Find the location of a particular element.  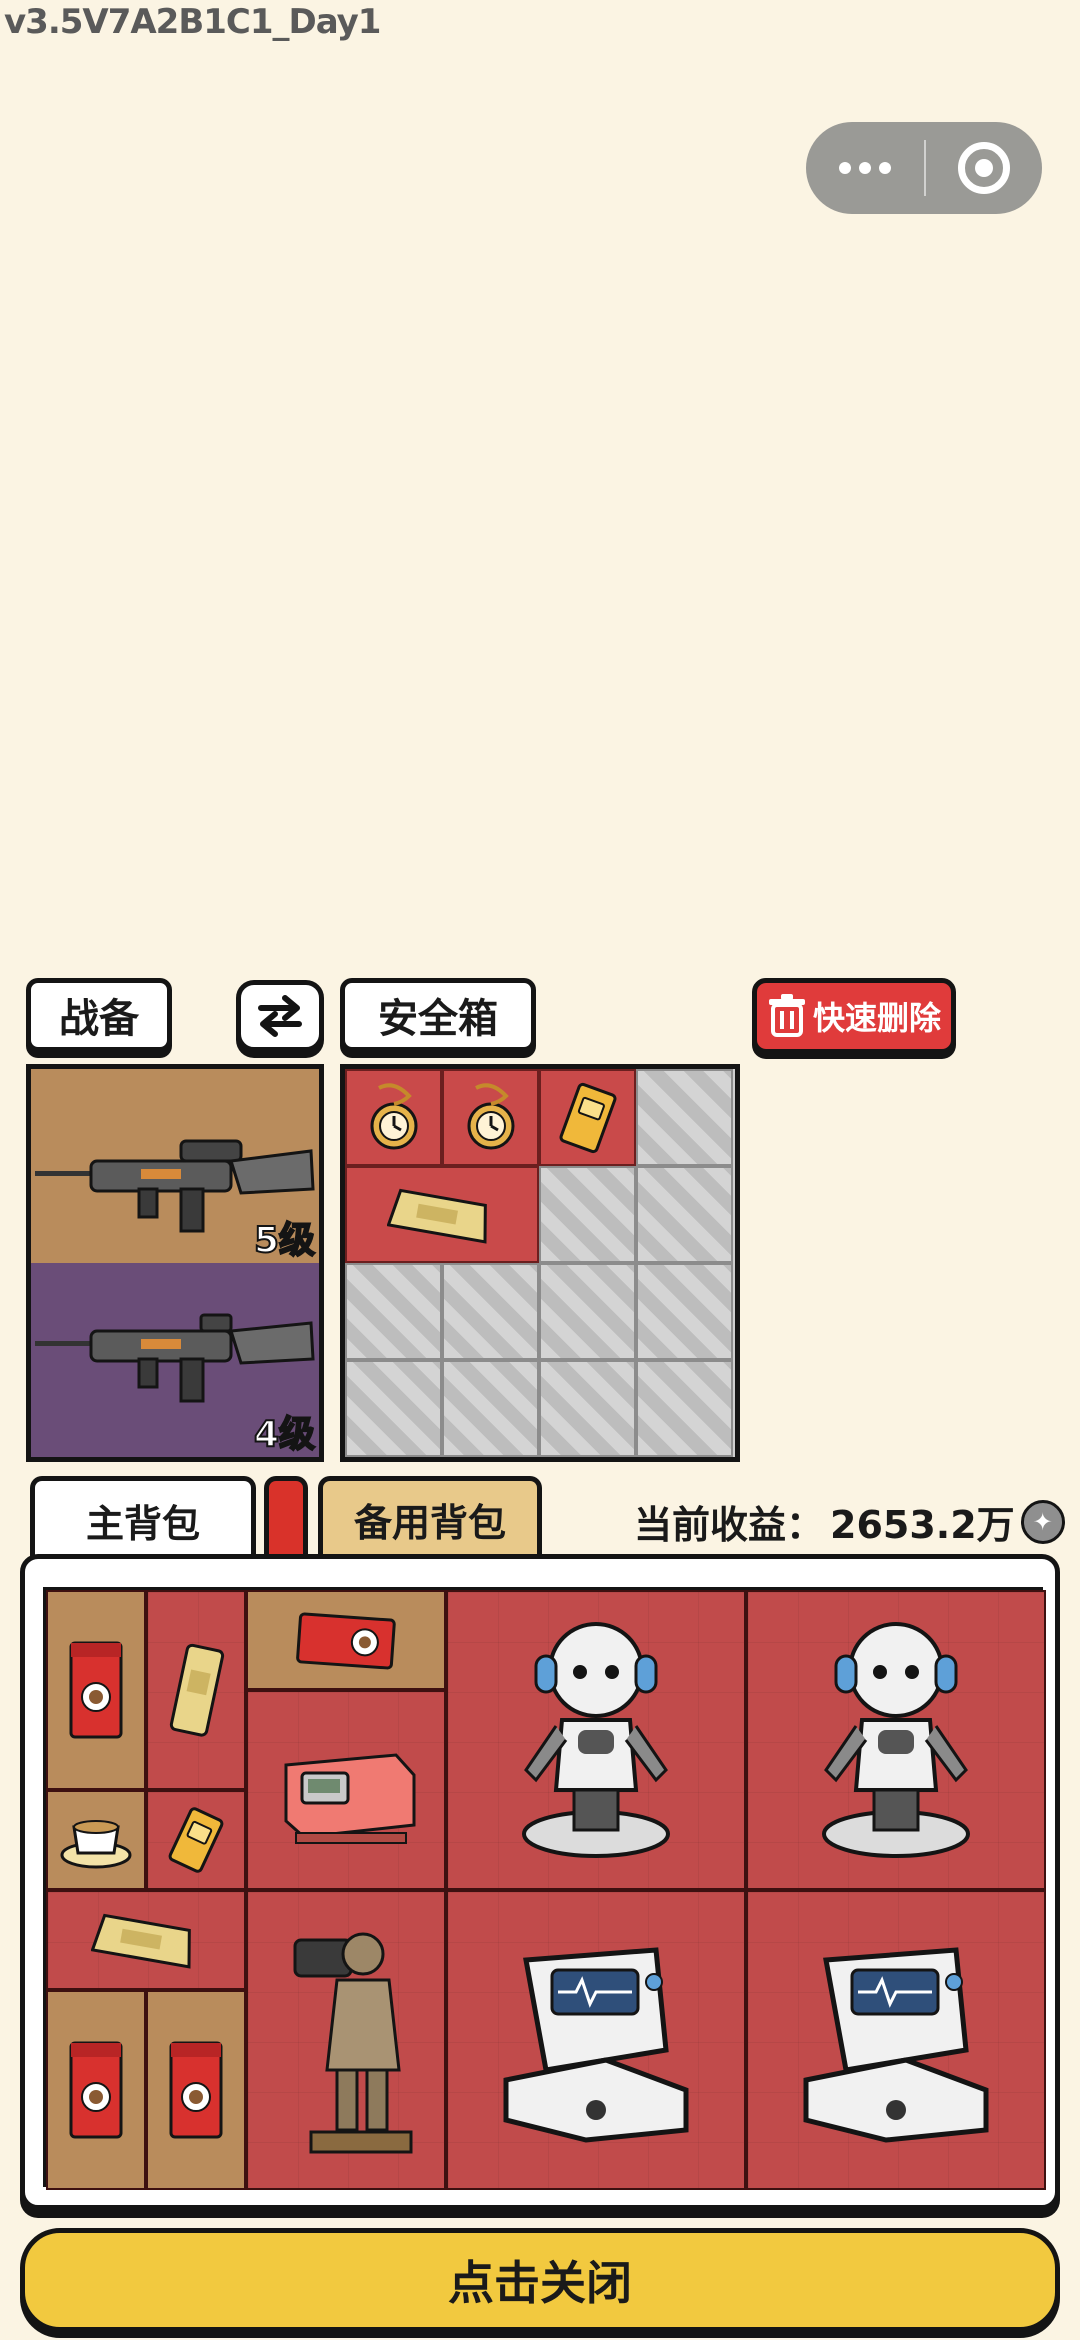

current-income: 当前收益： 2653.2万 ✦ is located at coordinates (849, 1521).